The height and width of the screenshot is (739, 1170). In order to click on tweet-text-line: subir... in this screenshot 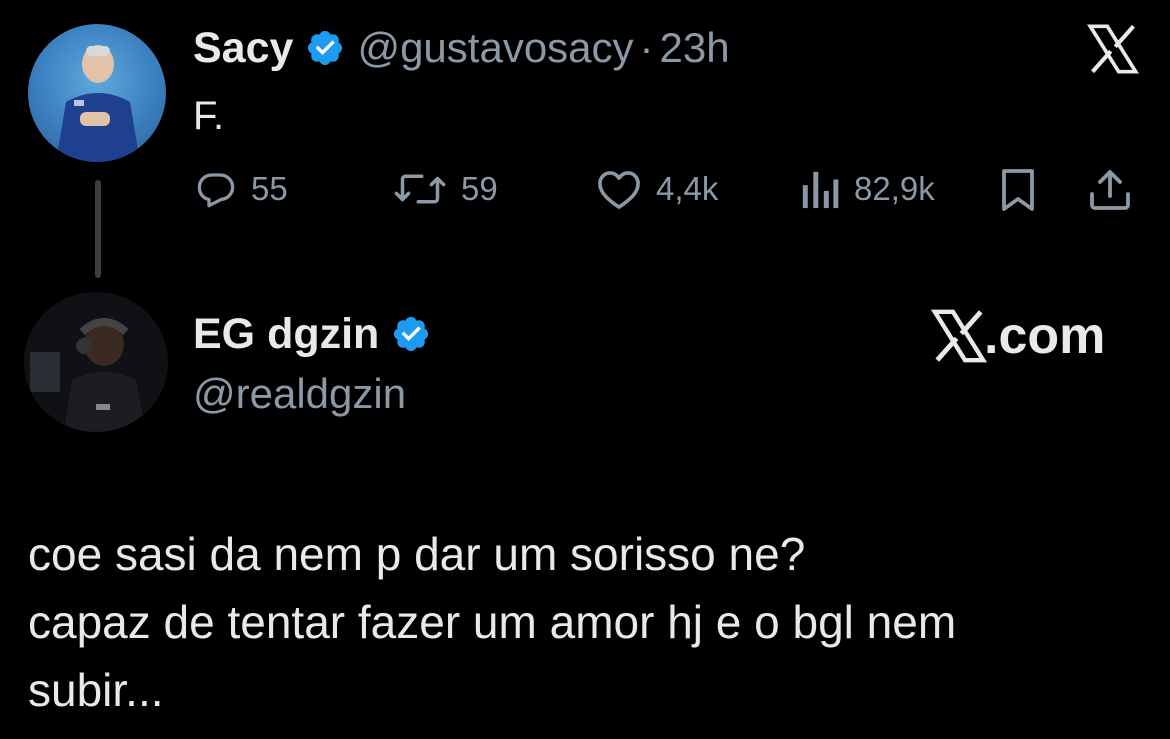, I will do `click(96, 690)`.